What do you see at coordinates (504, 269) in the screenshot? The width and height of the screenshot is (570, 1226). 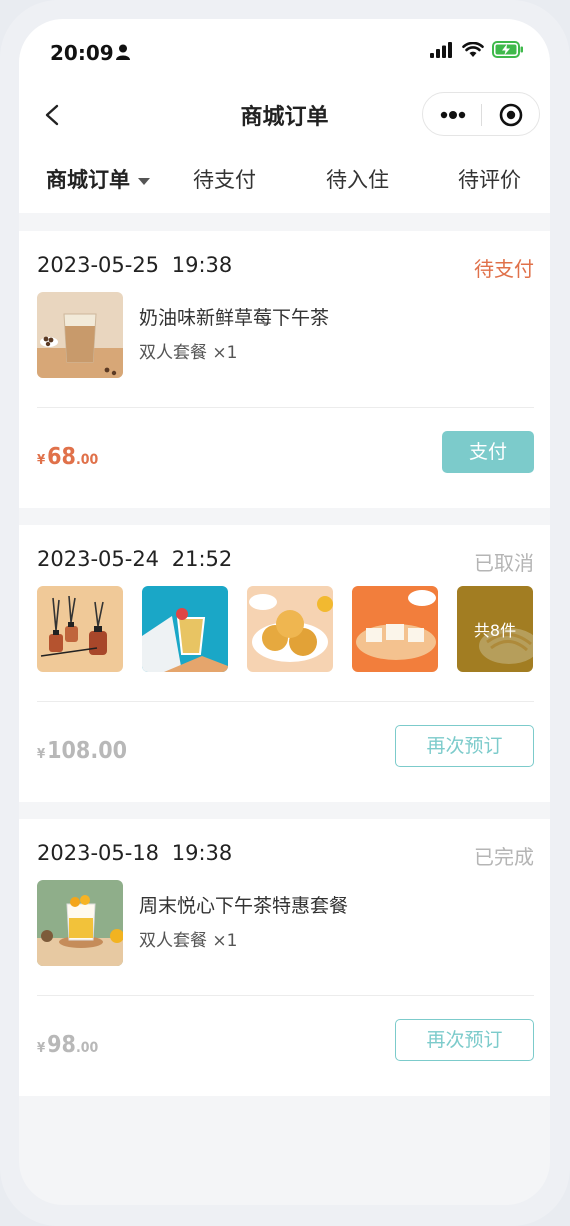 I see `order-status: 待支付` at bounding box center [504, 269].